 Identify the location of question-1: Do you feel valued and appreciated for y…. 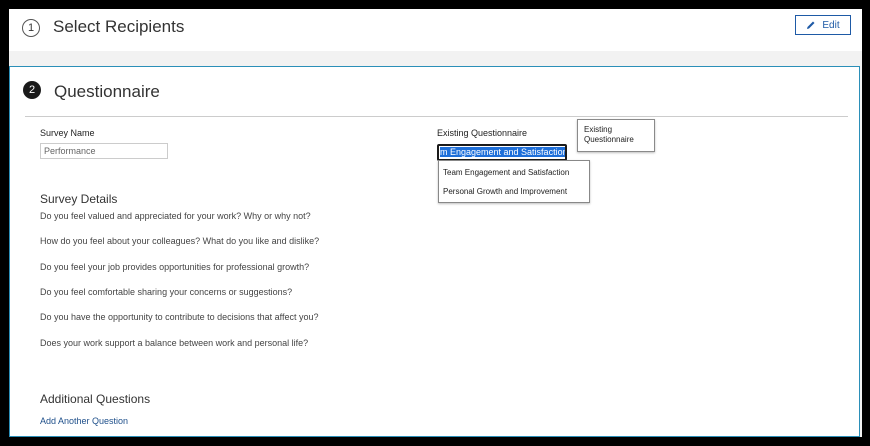
(175, 216).